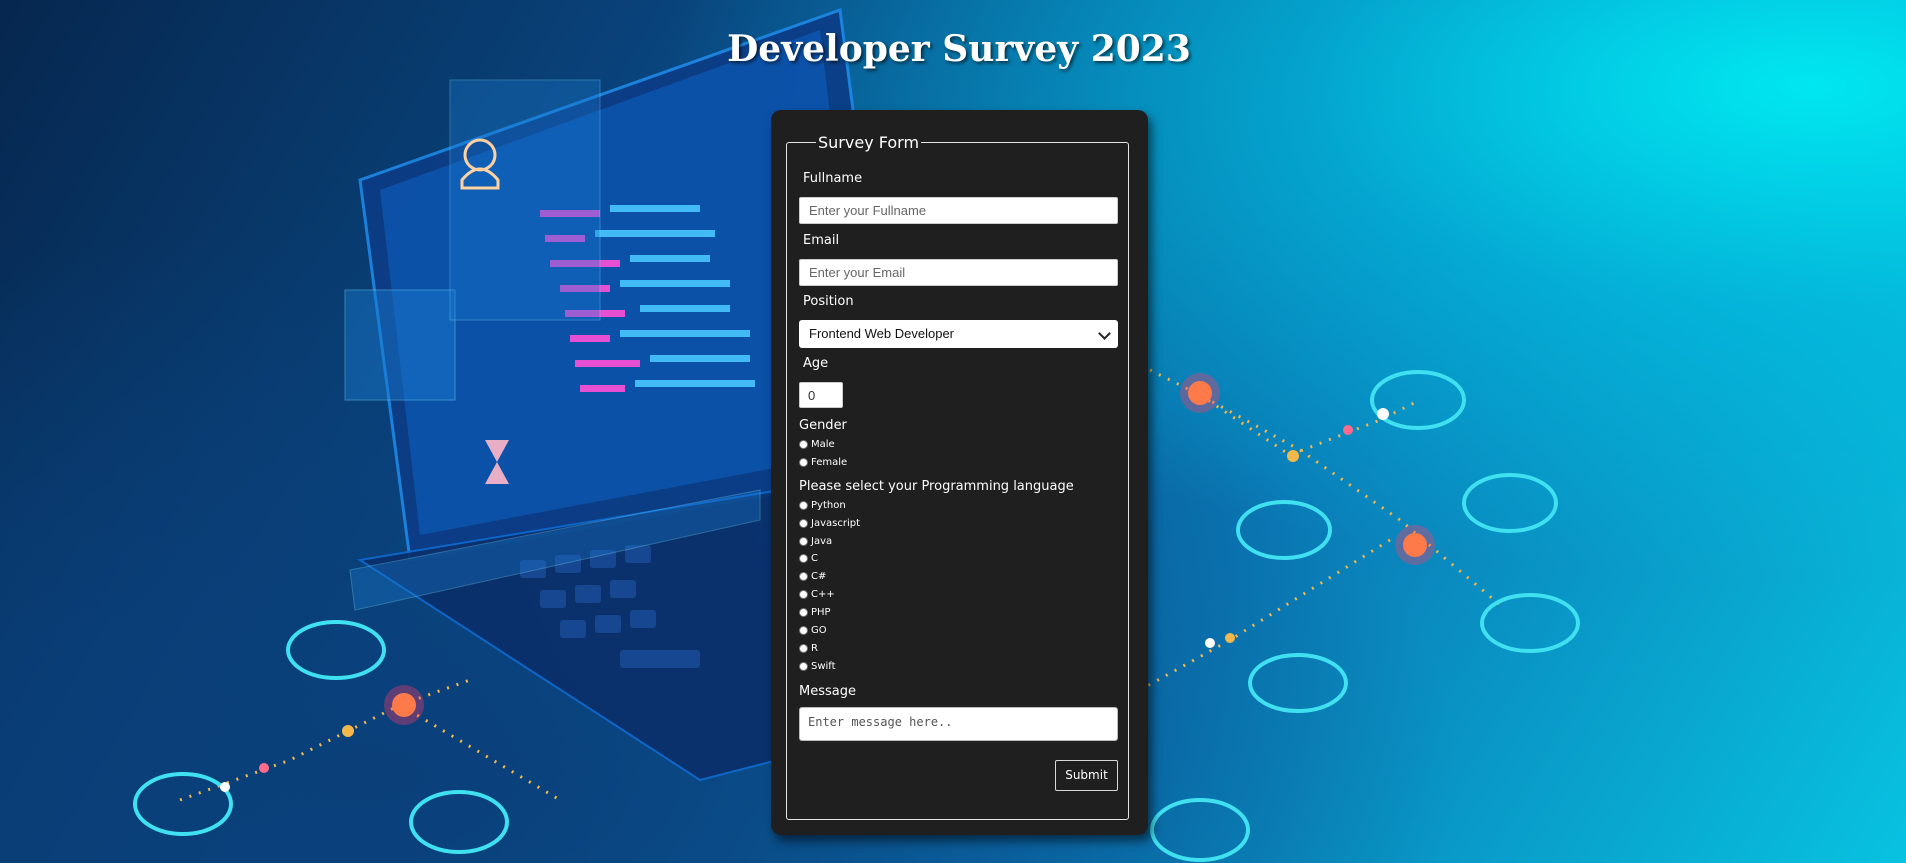 This screenshot has height=863, width=1906. What do you see at coordinates (1104, 333) in the screenshot?
I see `chevron-down-icon` at bounding box center [1104, 333].